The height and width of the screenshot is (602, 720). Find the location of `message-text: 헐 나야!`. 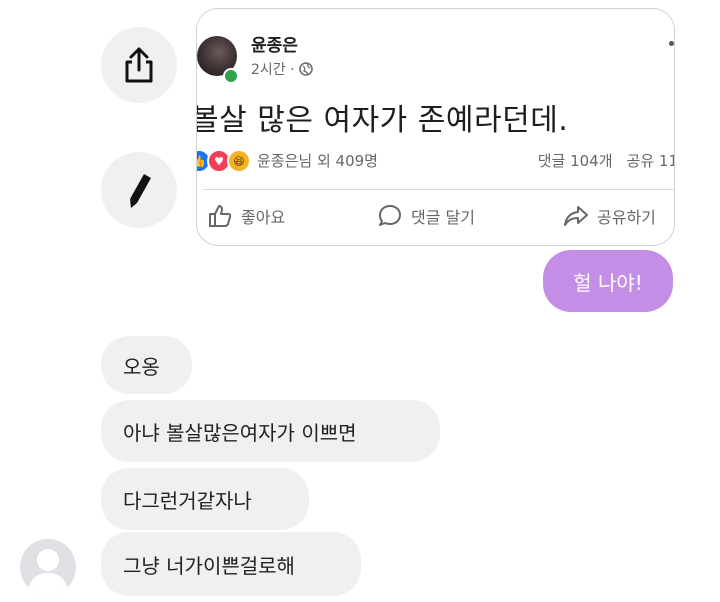

message-text: 헐 나야! is located at coordinates (608, 282).